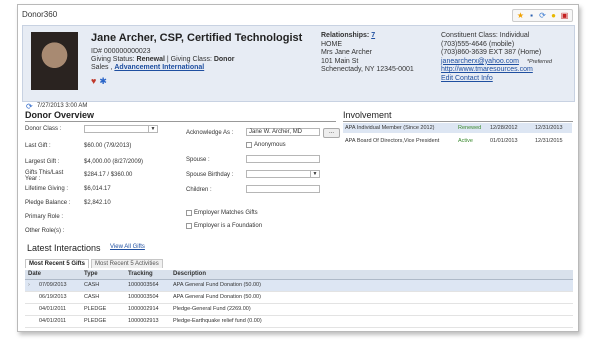  I want to click on email-line: janearcherx@yahoo.com *Preferred, so click(496, 62).